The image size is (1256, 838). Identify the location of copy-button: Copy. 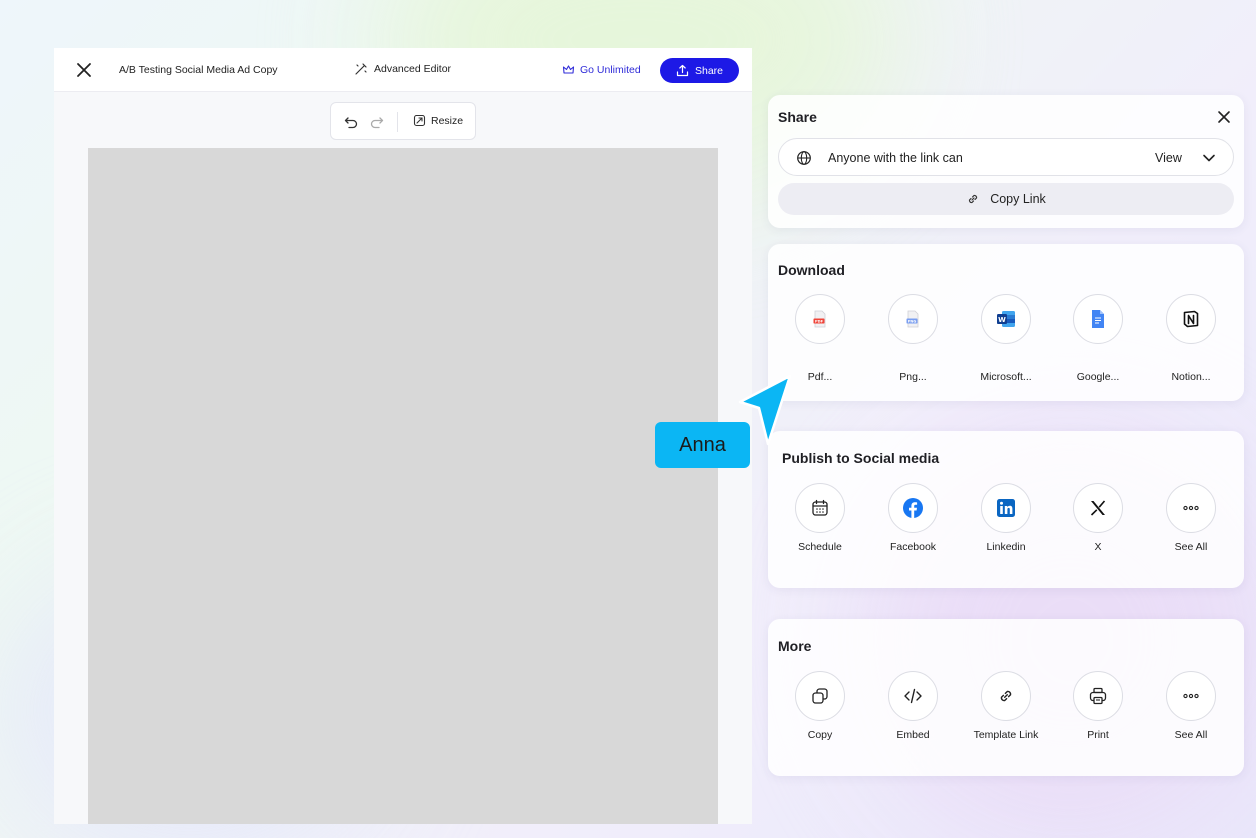
(820, 706).